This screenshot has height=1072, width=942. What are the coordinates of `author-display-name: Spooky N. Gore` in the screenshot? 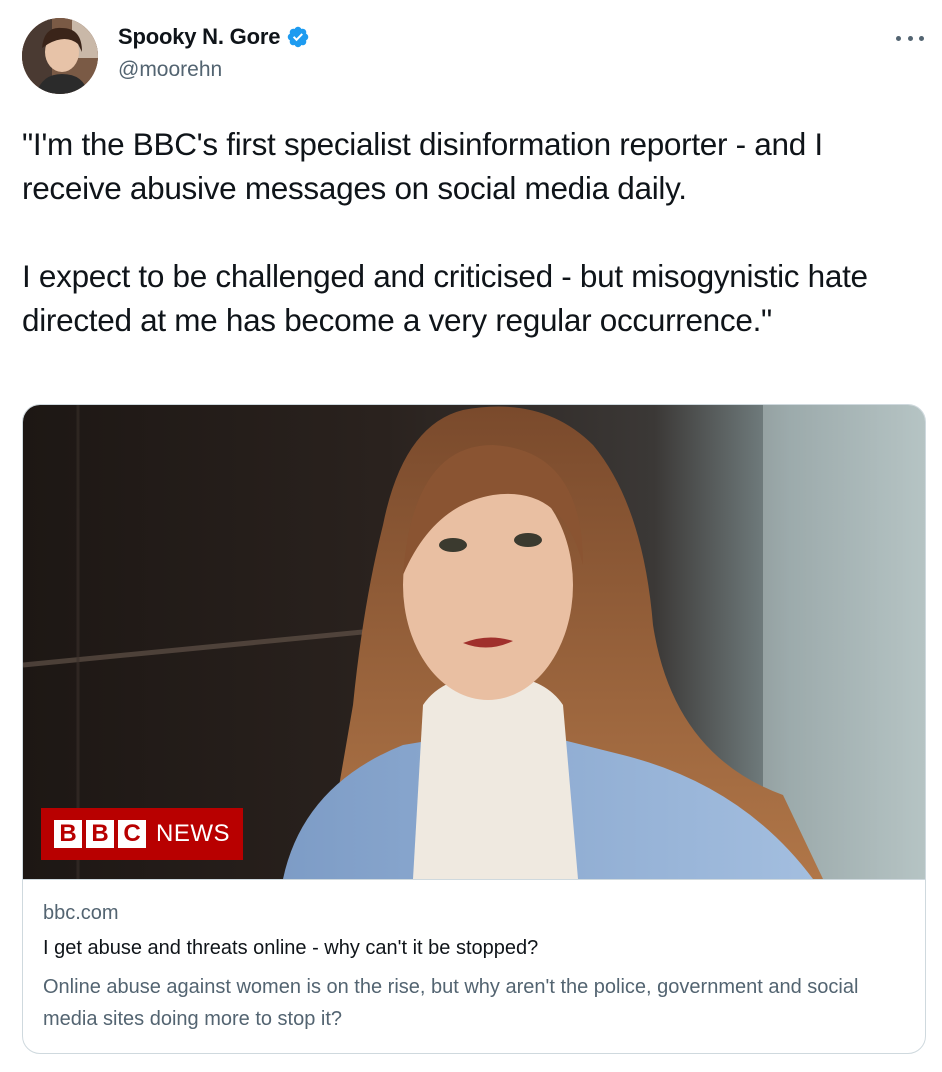 It's located at (199, 37).